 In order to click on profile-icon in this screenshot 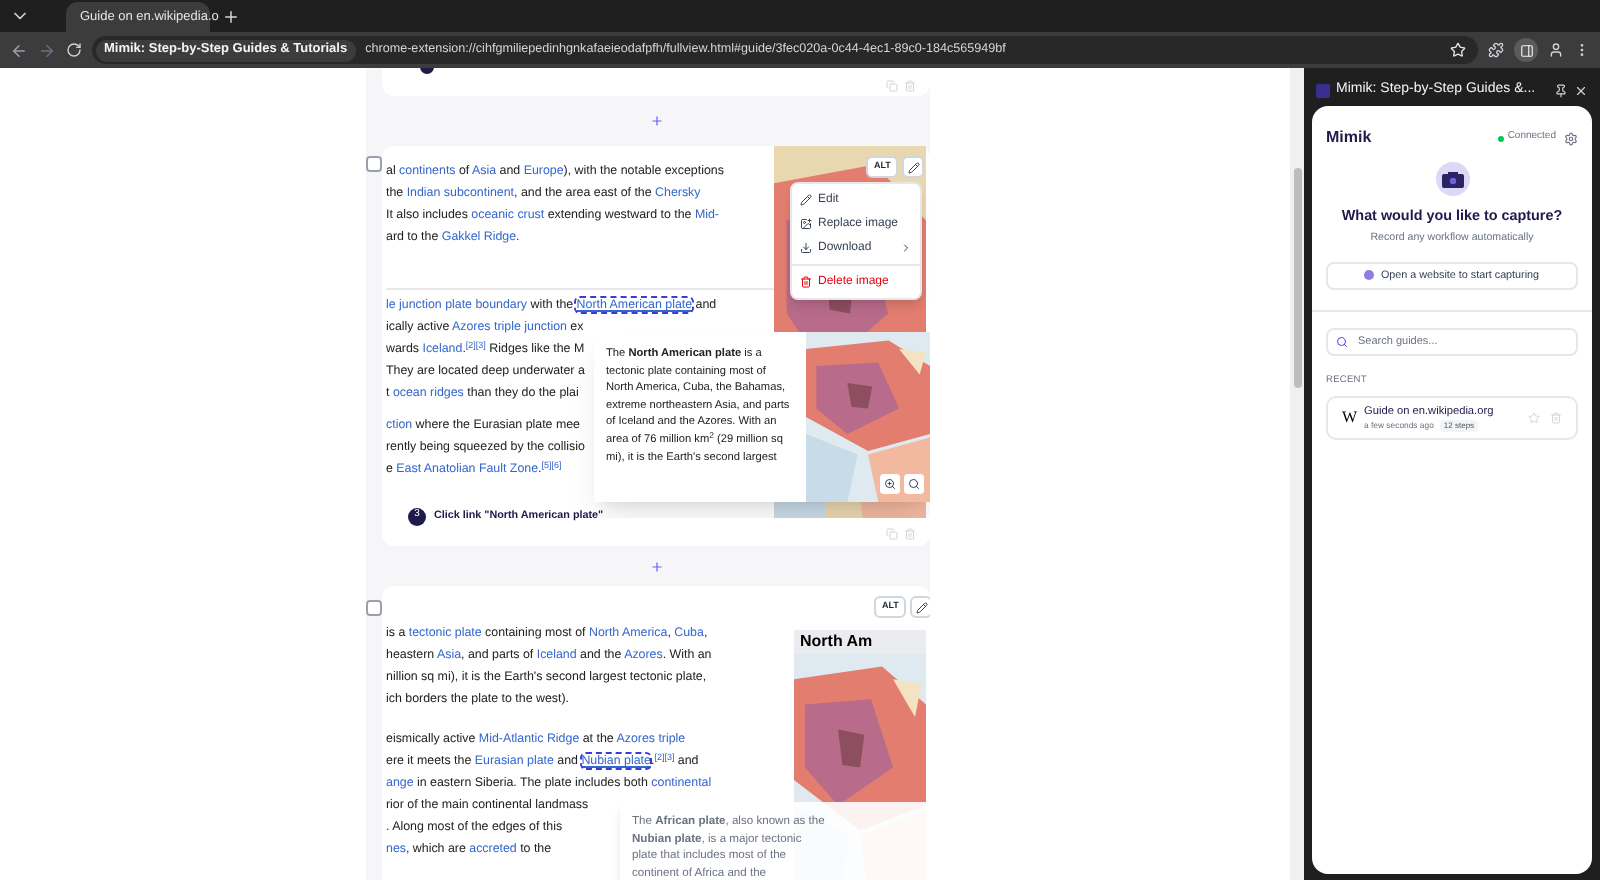, I will do `click(1556, 50)`.